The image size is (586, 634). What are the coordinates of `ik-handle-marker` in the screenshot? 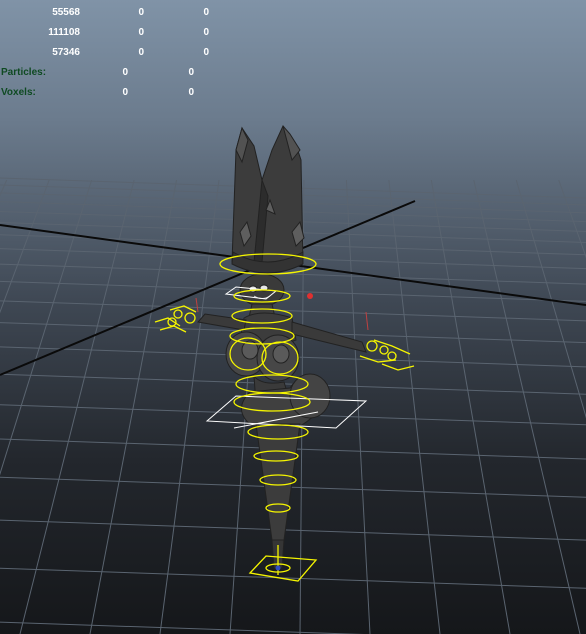 It's located at (310, 296).